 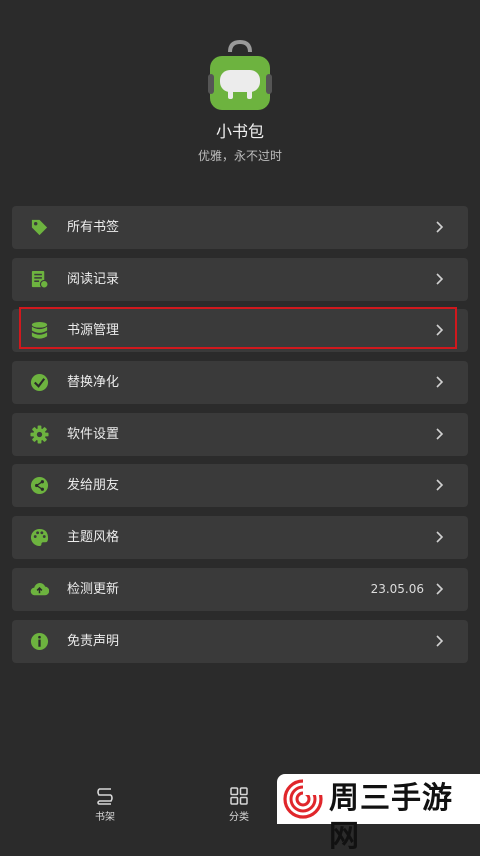 I want to click on nav-tab-categories: 分类, so click(x=239, y=804).